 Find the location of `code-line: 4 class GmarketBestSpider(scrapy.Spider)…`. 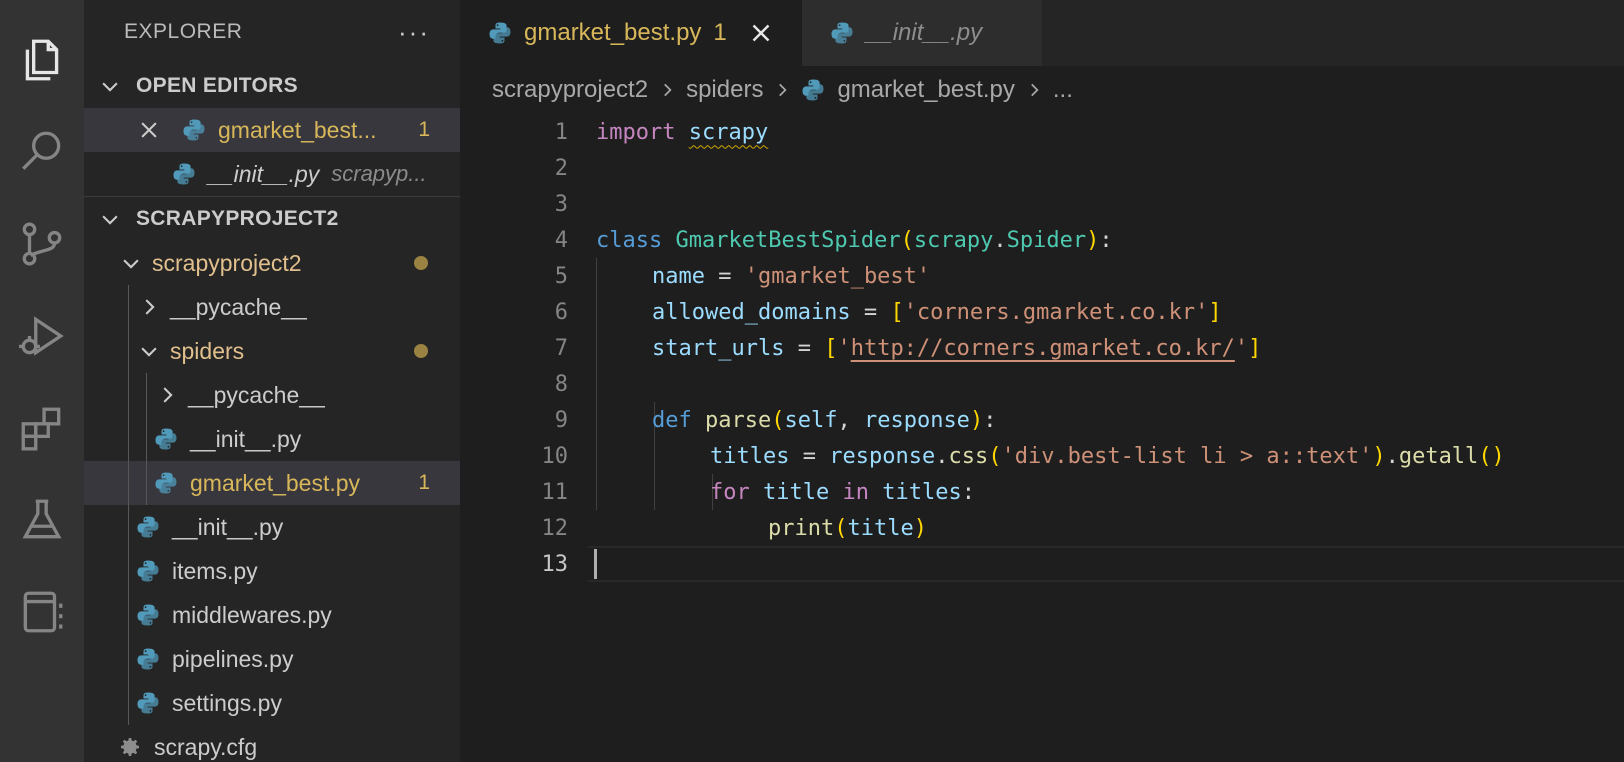

code-line: 4 class GmarketBestSpider(scrapy.Spider)… is located at coordinates (1042, 240).